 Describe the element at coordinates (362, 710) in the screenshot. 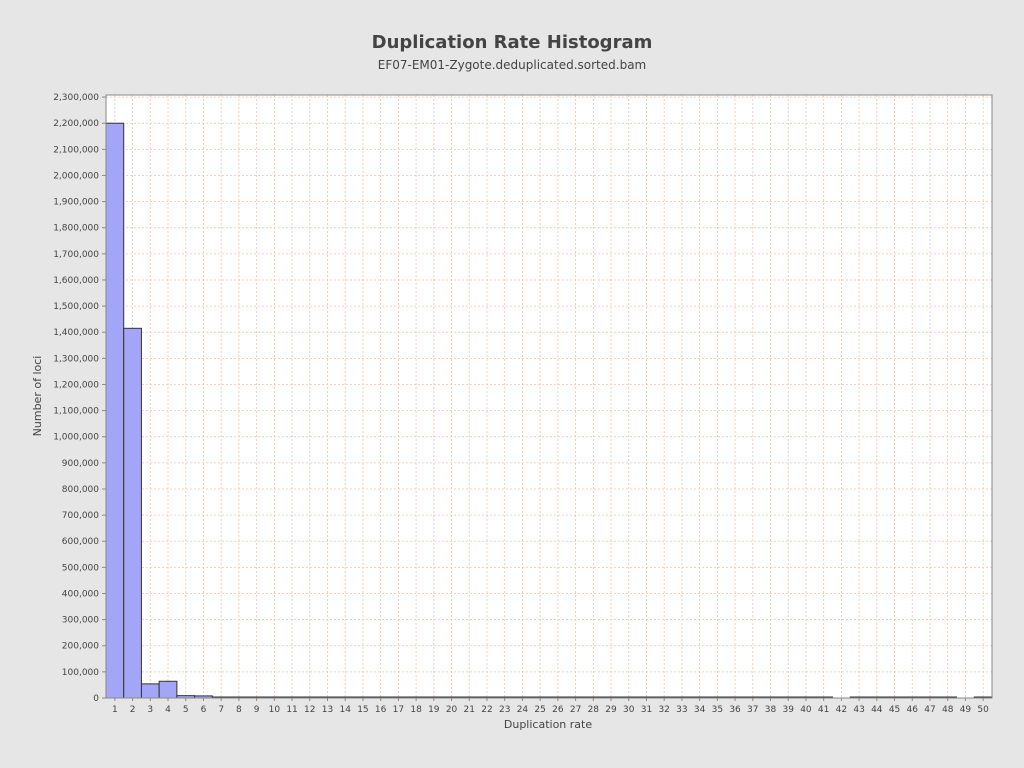

I see `x-tick-label: 15` at that location.